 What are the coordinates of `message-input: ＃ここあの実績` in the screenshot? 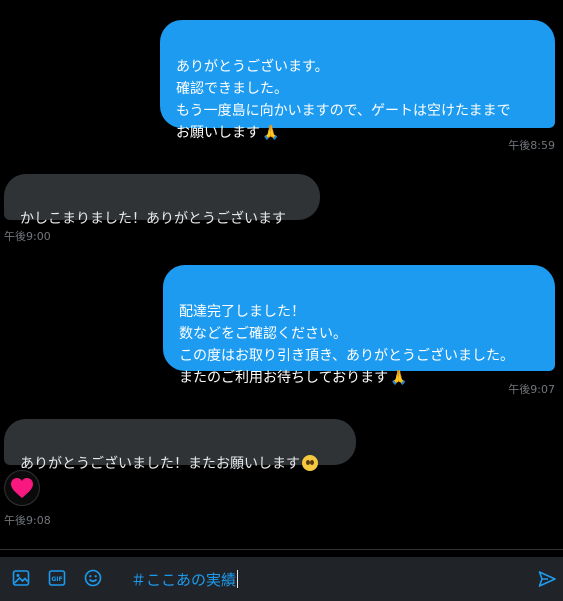 It's located at (185, 579).